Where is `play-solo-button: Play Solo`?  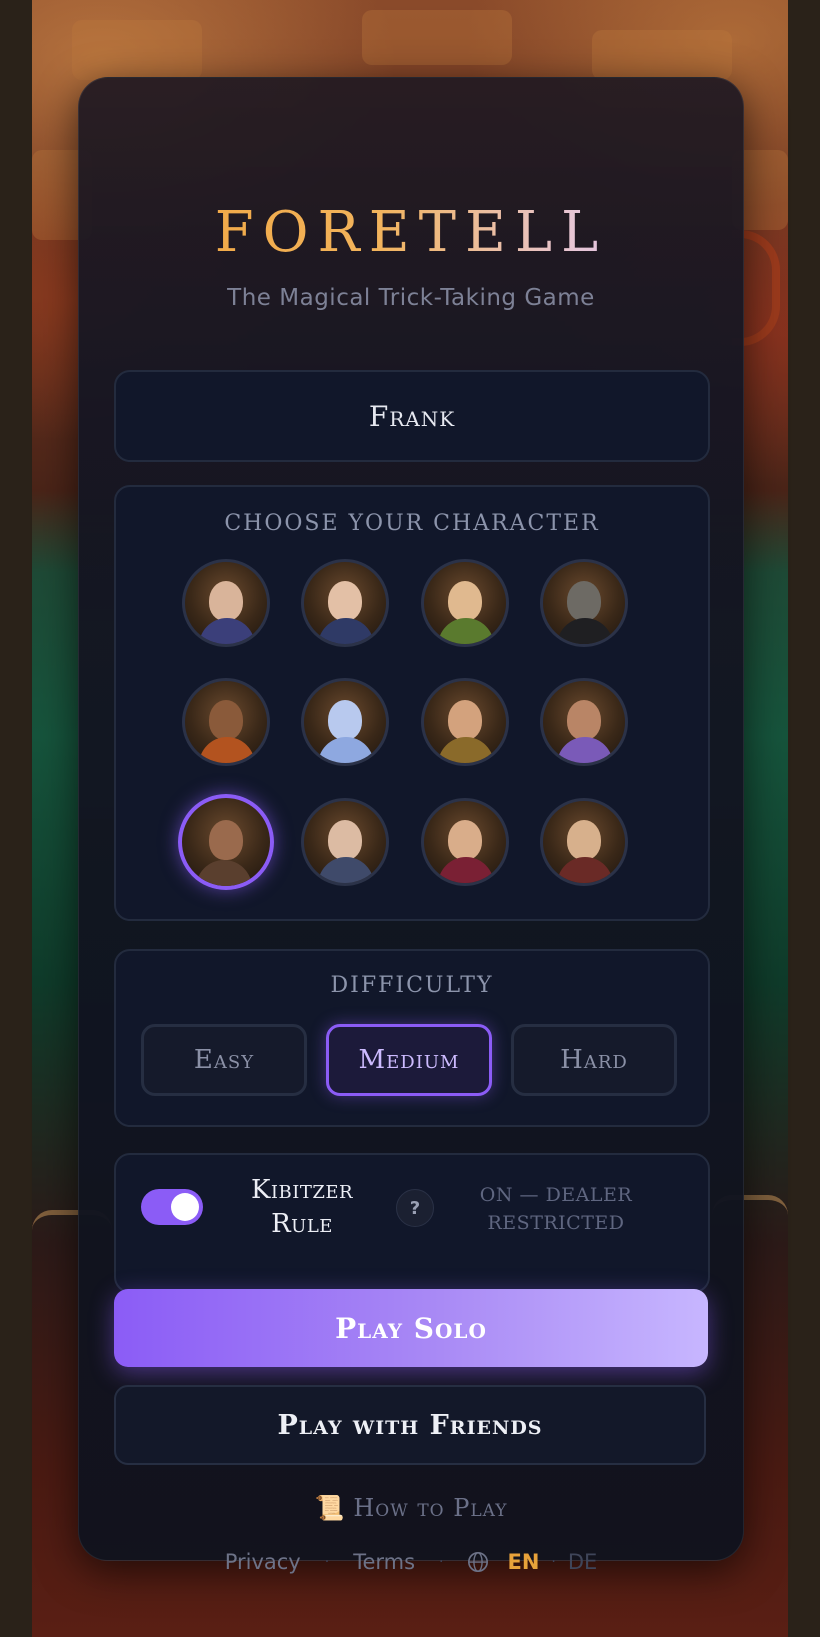
play-solo-button: Play Solo is located at coordinates (411, 1328).